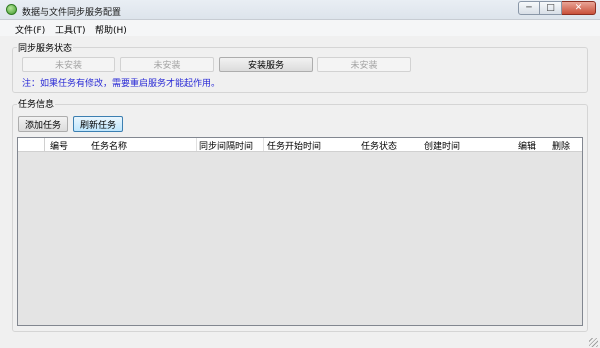 This screenshot has height=348, width=600. What do you see at coordinates (442, 145) in the screenshot?
I see `column-header-created-time: 创建时间` at bounding box center [442, 145].